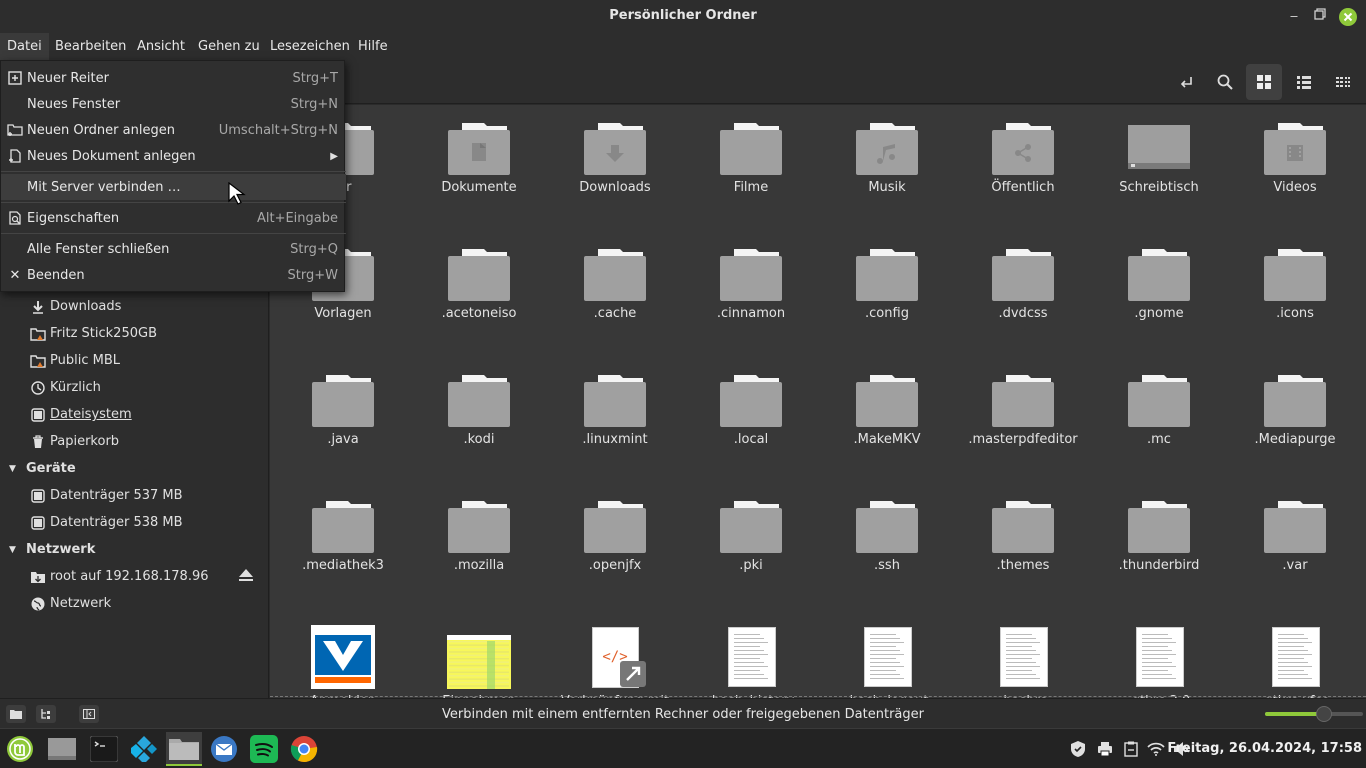 The image size is (1366, 768). I want to click on file-item: Filme, so click(751, 168).